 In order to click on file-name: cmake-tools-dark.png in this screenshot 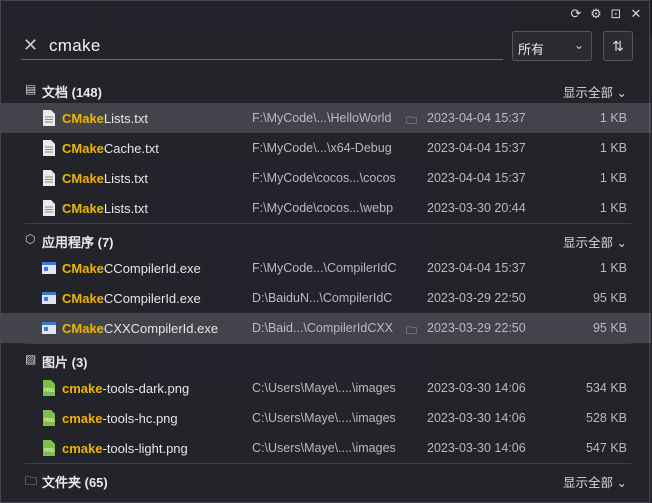, I will do `click(126, 388)`.